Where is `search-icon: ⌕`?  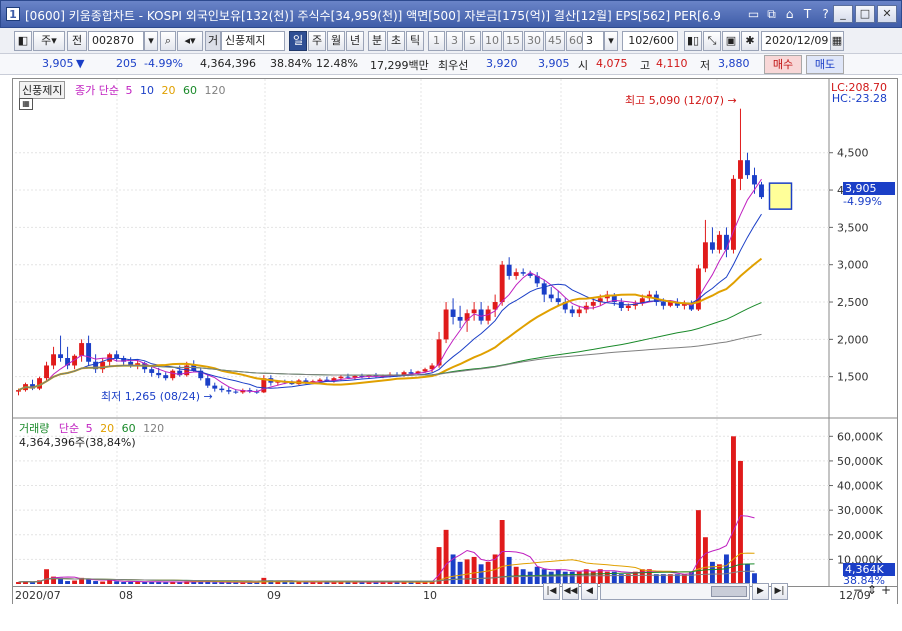
search-icon: ⌕ is located at coordinates (168, 41).